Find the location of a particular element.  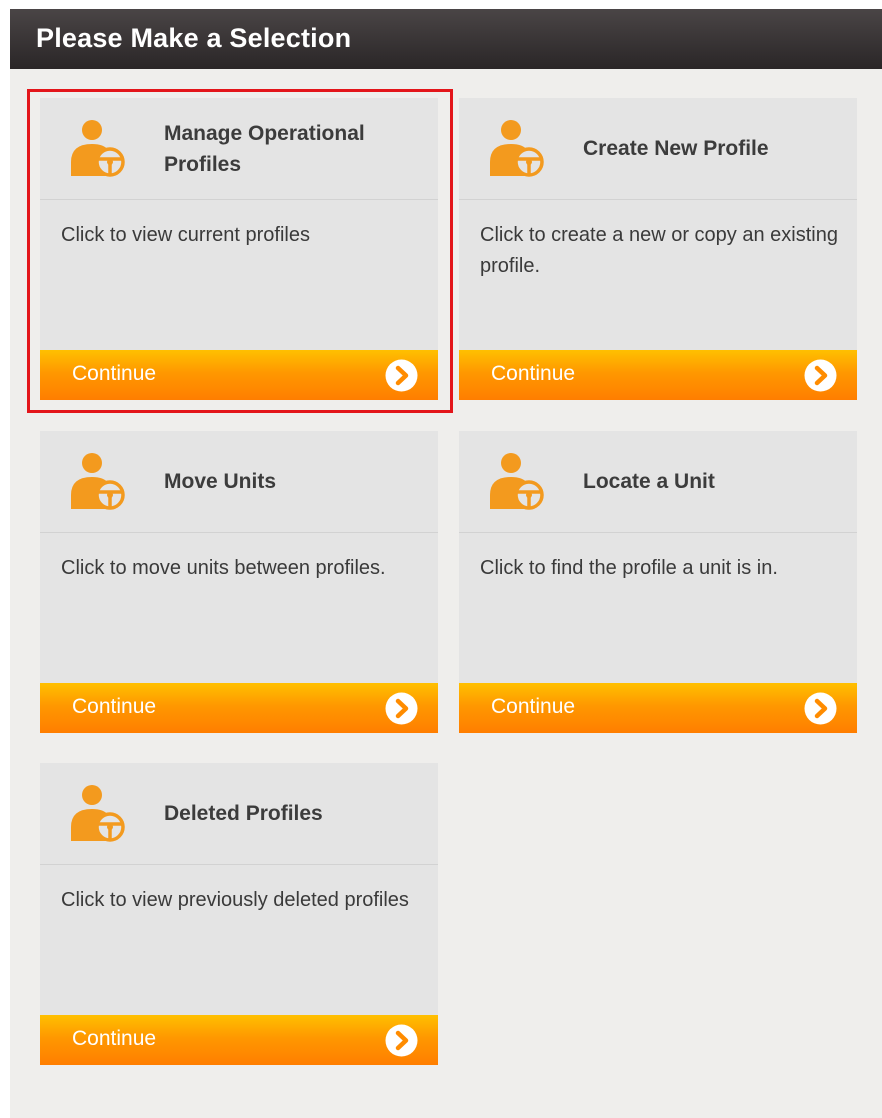

card-header: Create New Profile is located at coordinates (658, 149).